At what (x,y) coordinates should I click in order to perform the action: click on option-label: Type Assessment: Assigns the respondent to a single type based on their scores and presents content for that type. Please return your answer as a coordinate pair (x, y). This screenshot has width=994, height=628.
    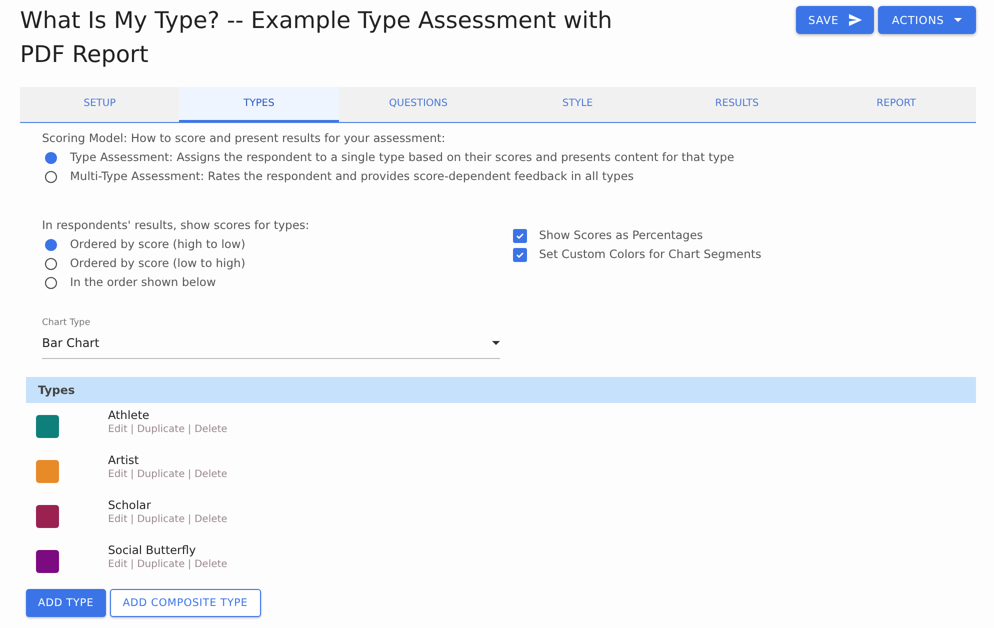
    Looking at the image, I should click on (402, 157).